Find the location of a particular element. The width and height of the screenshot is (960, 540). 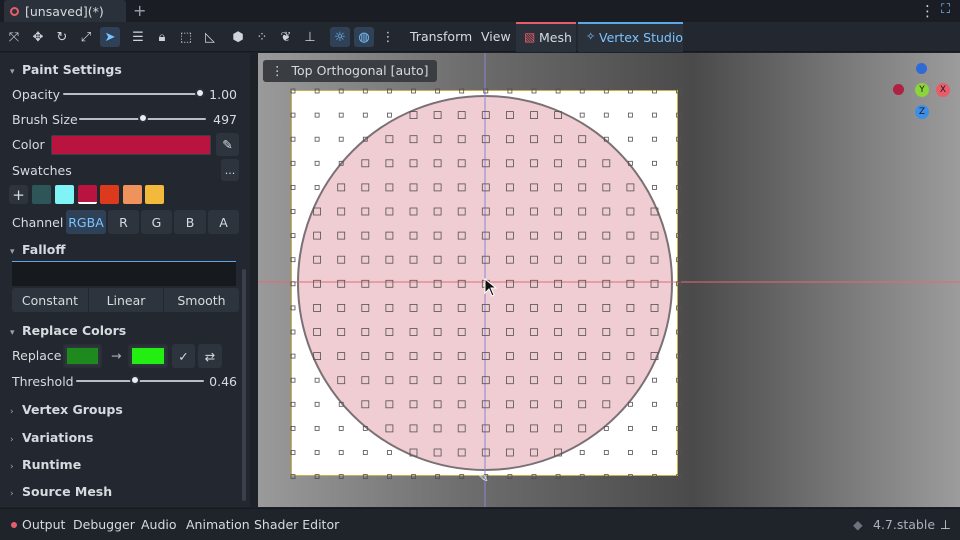

source-mesh-header: › Source Mesh is located at coordinates (61, 491).